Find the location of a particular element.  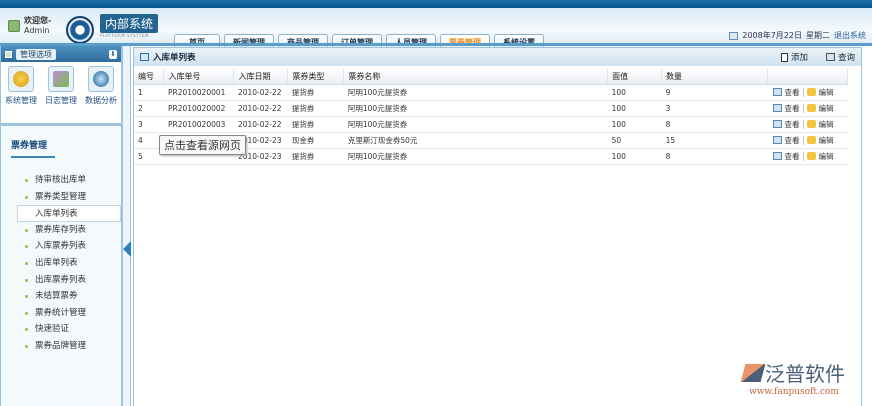

sidebar-item: 出库票券列表 is located at coordinates (61, 280).